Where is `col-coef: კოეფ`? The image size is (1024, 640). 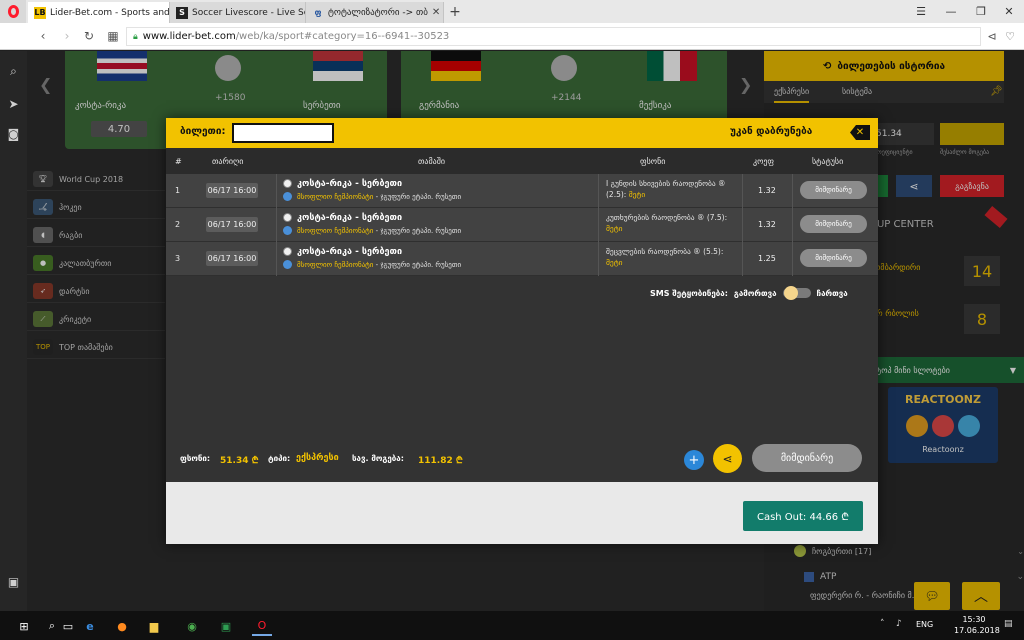
col-coef: კოეფ is located at coordinates (764, 161).